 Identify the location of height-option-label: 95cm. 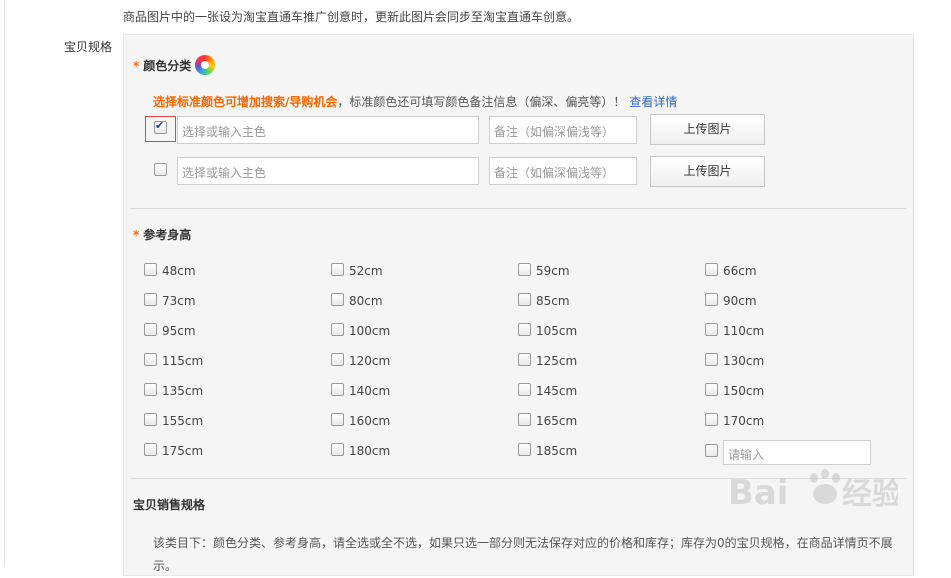
(179, 331).